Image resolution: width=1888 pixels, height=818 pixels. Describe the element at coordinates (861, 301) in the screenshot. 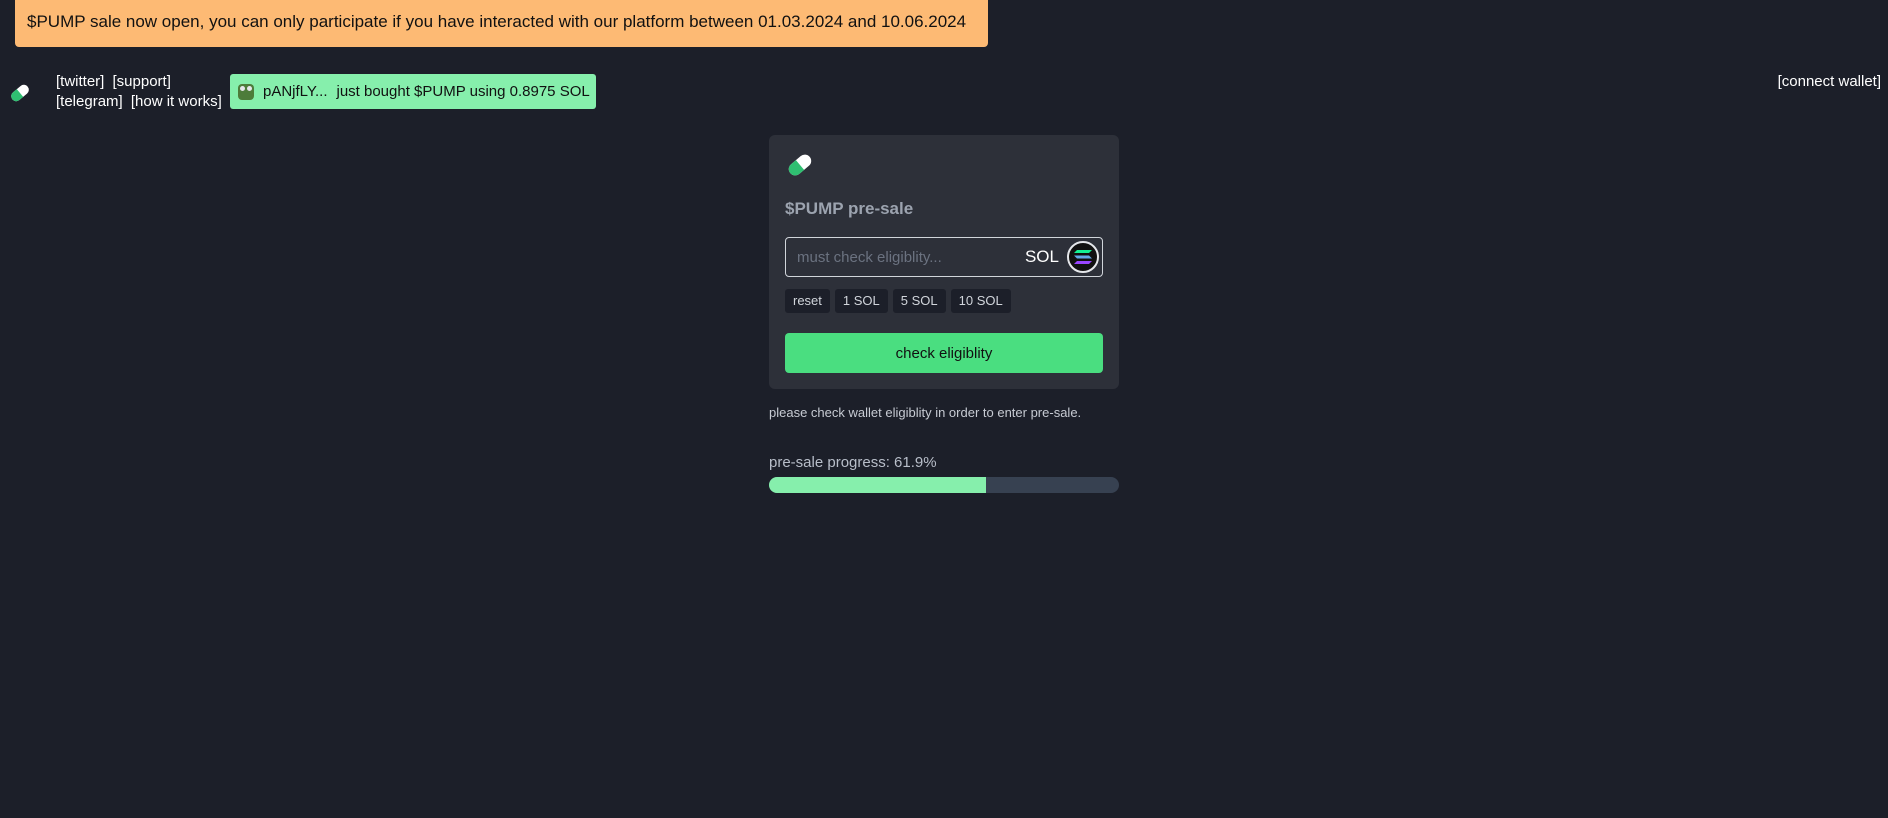

I see `amount-1-sol-button: 1 SOL` at that location.